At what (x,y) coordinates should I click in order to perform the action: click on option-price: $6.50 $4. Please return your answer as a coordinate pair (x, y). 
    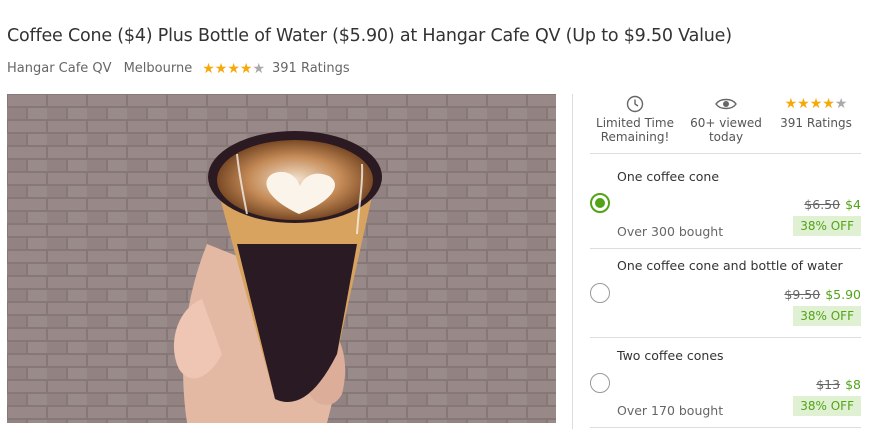
    Looking at the image, I should click on (832, 204).